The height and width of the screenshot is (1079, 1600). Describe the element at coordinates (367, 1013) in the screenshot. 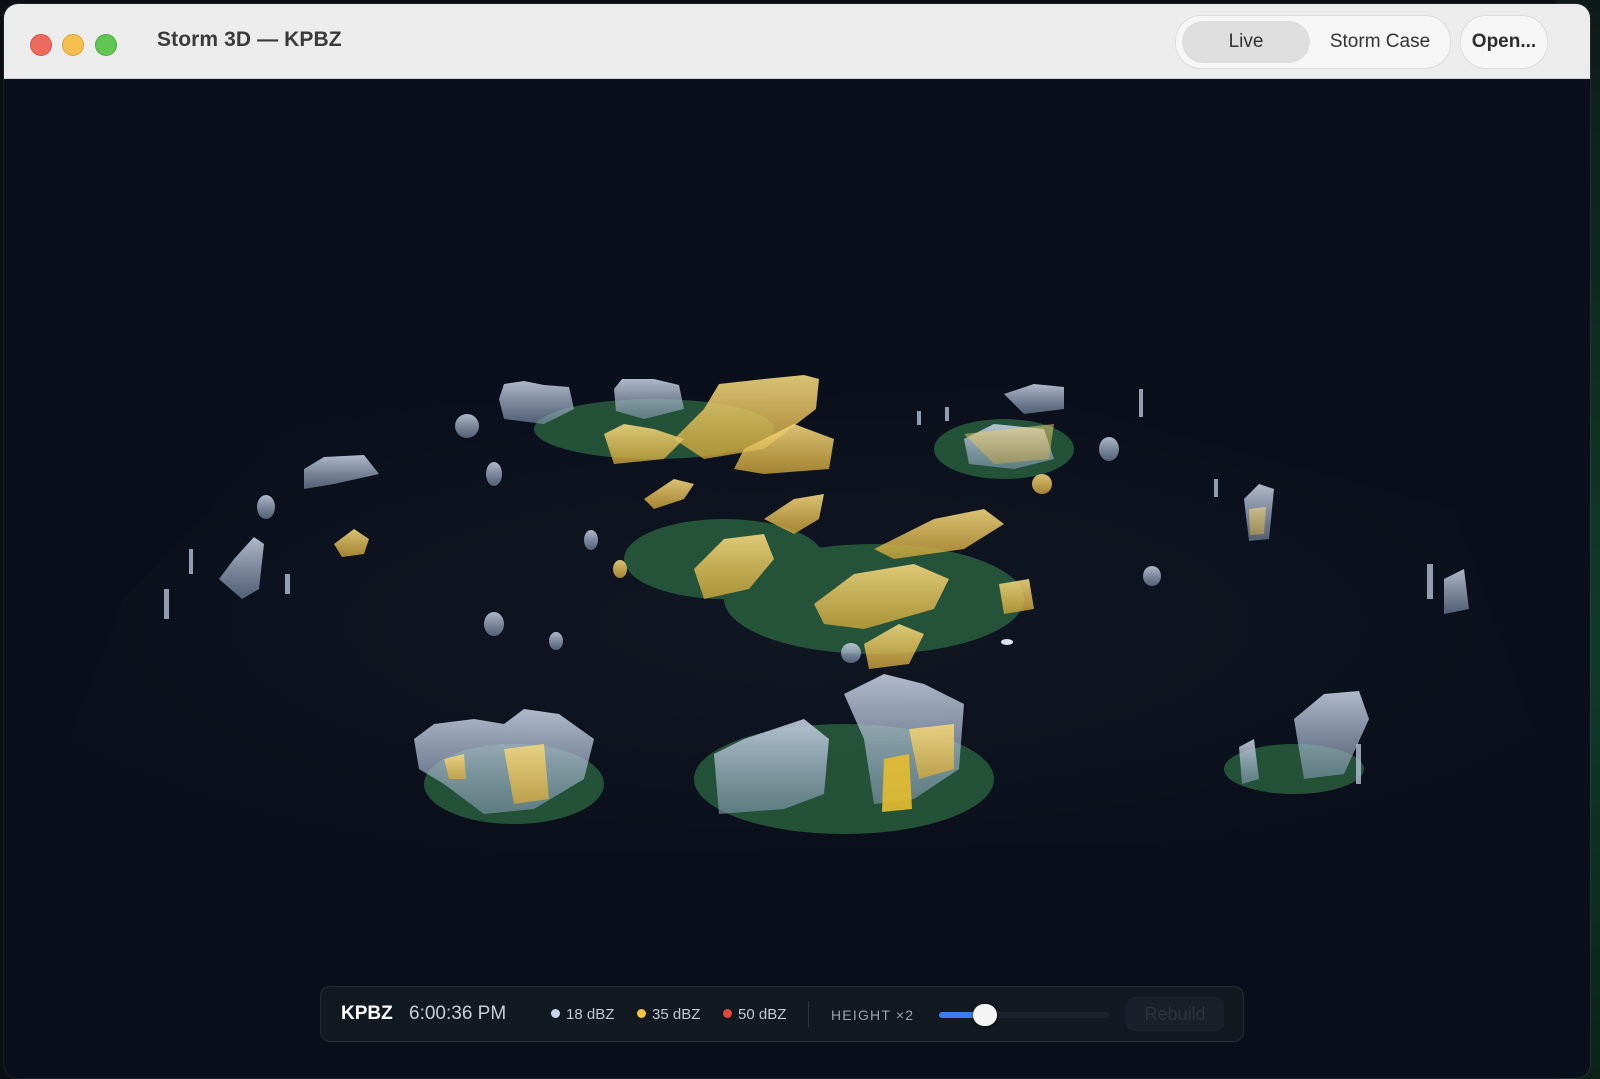

I see `station-label: KPBZ` at that location.